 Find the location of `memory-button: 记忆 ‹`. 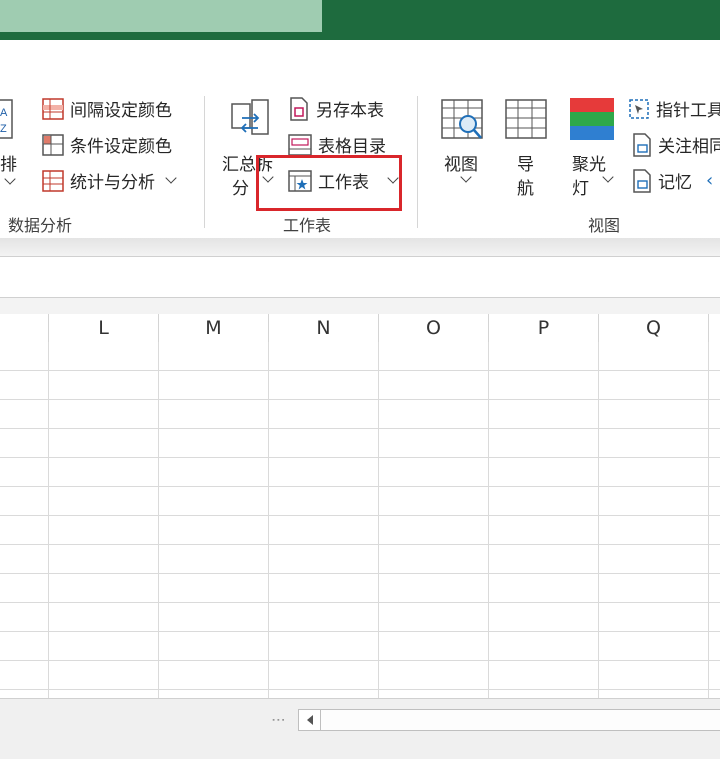

memory-button: 记忆 ‹ is located at coordinates (672, 180).